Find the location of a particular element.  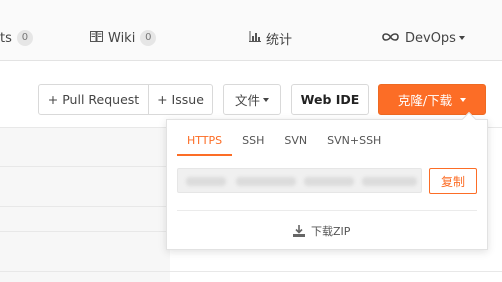

file-dropdown-button: 文件 is located at coordinates (252, 99).